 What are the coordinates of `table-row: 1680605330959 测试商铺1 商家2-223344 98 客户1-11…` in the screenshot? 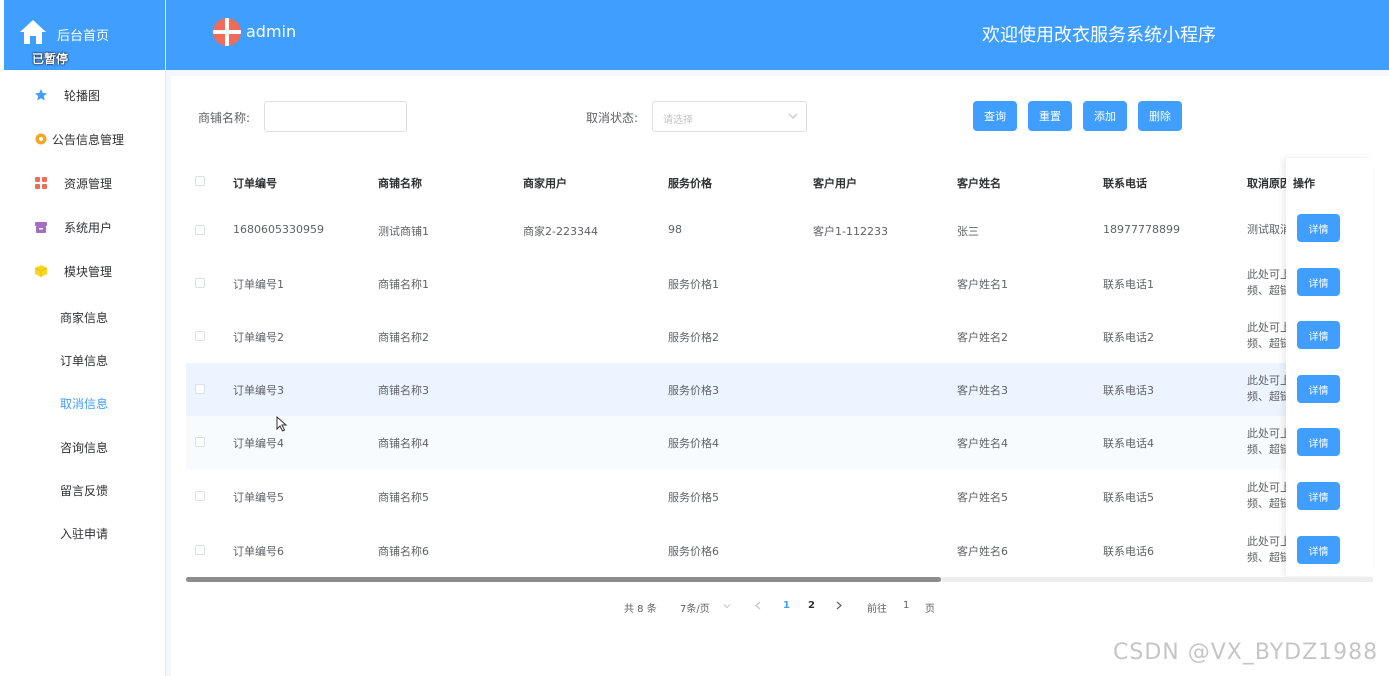 It's located at (779, 230).